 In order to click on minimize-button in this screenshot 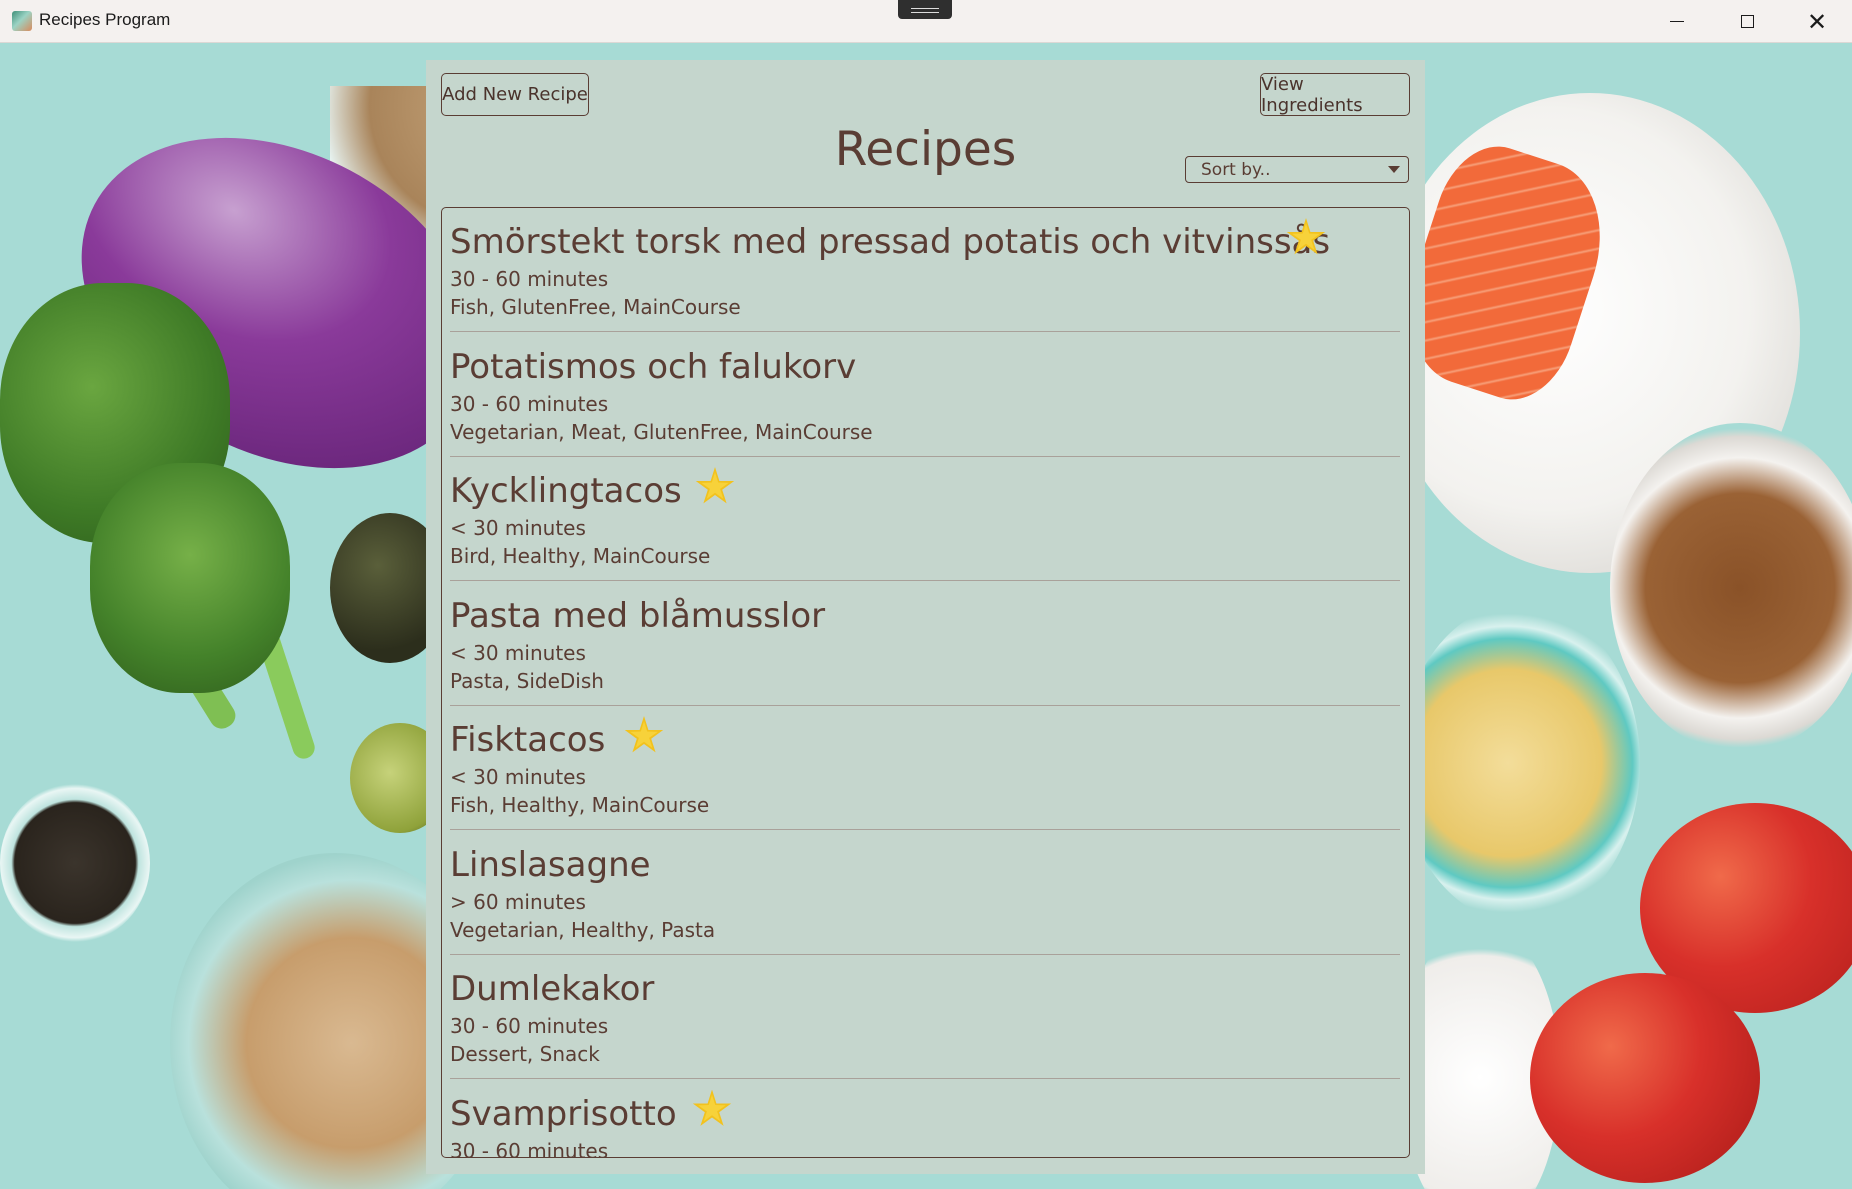, I will do `click(1677, 21)`.